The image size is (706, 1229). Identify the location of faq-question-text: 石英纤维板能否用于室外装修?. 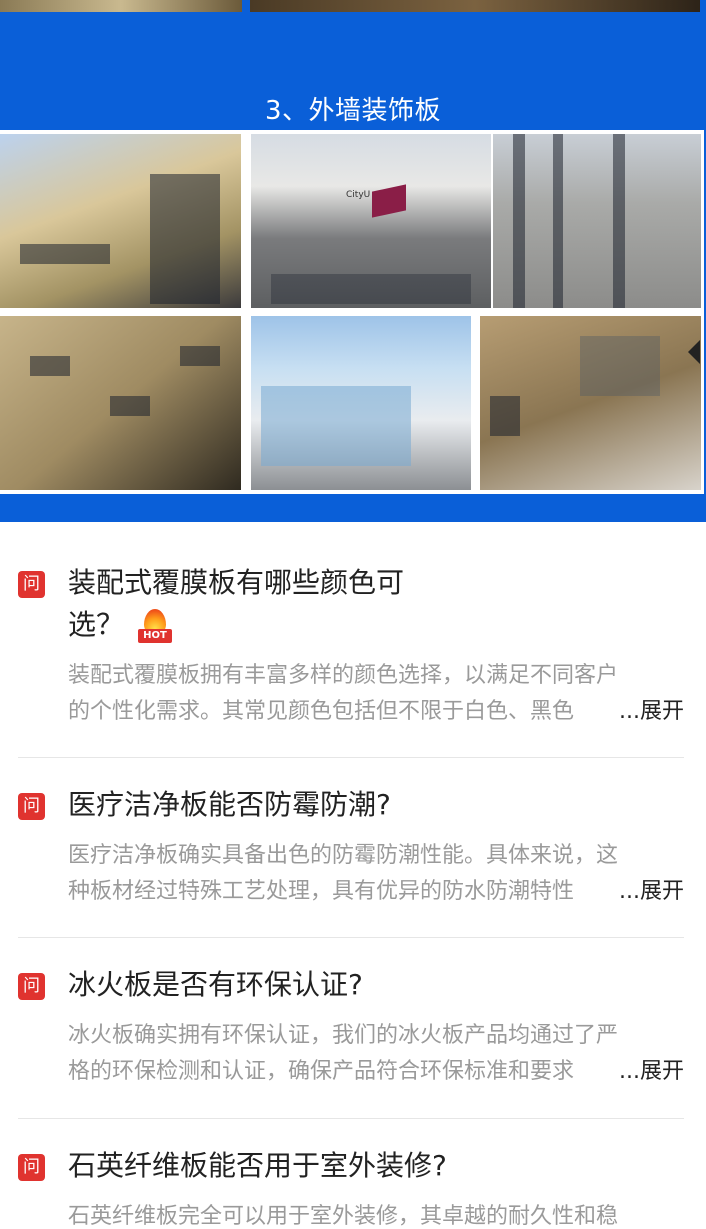
(368, 1166).